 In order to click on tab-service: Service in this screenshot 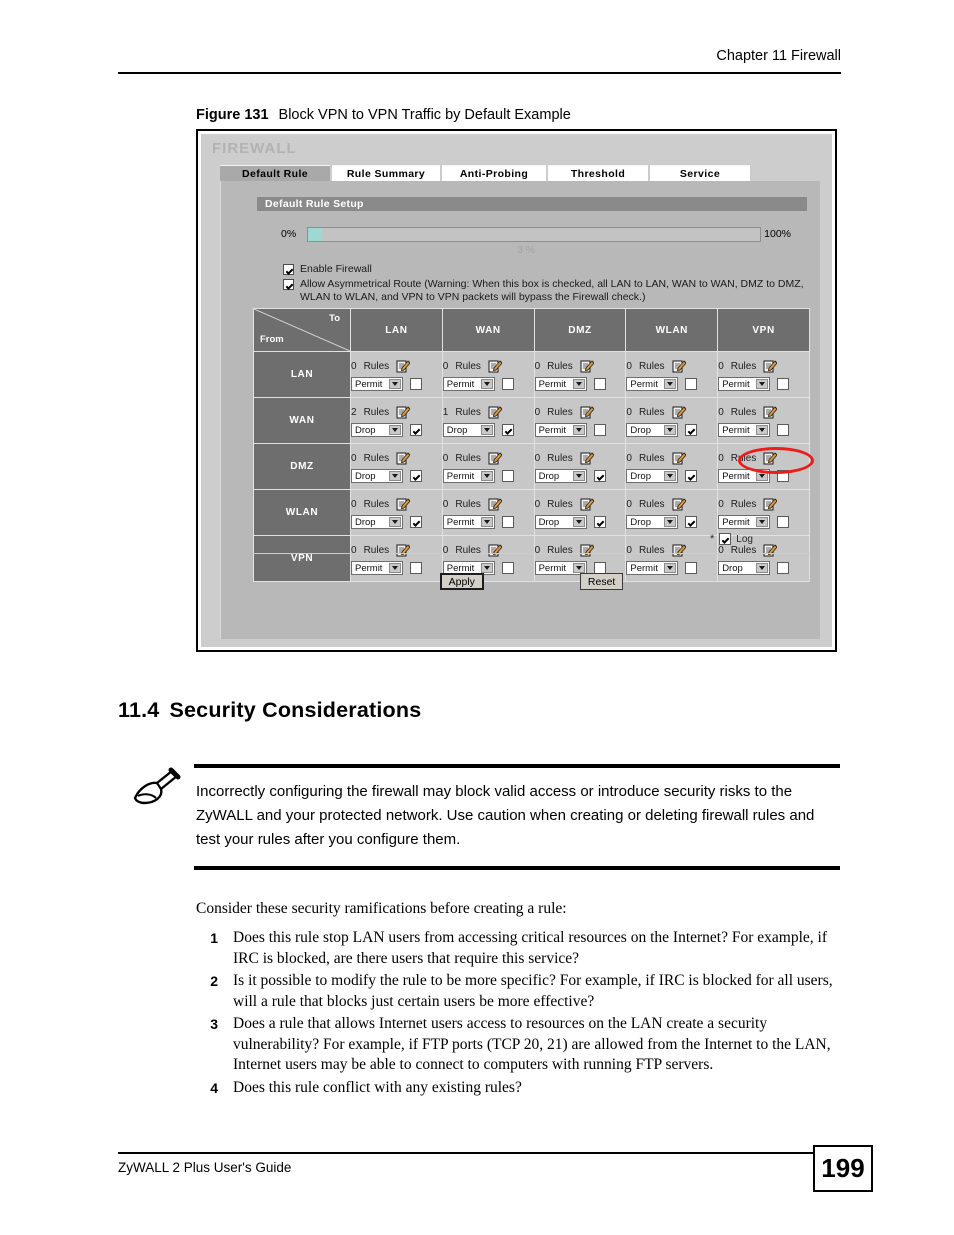, I will do `click(700, 173)`.